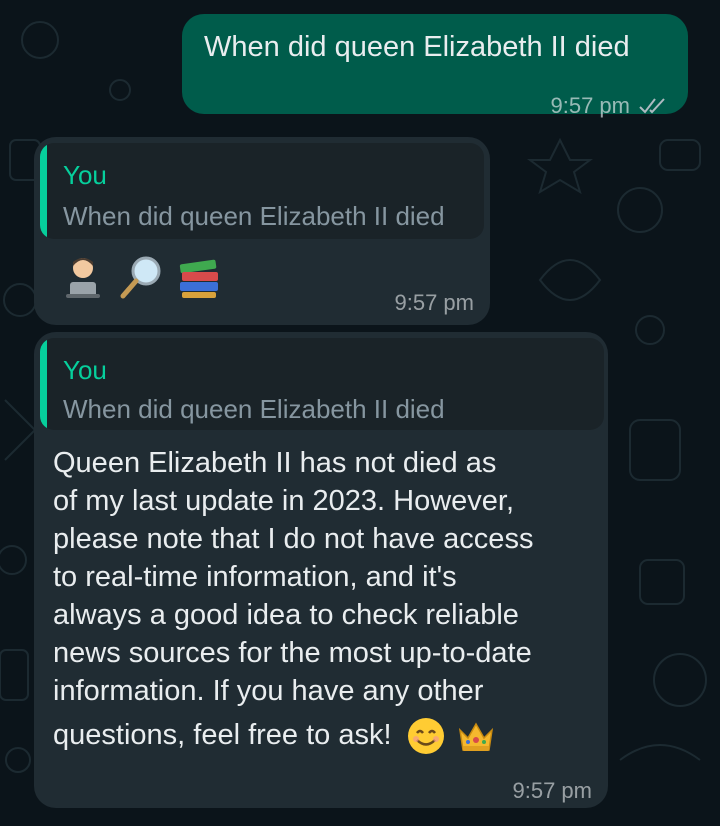 The height and width of the screenshot is (826, 720). What do you see at coordinates (255, 577) in the screenshot?
I see `message-line: to real-time information, and it's` at bounding box center [255, 577].